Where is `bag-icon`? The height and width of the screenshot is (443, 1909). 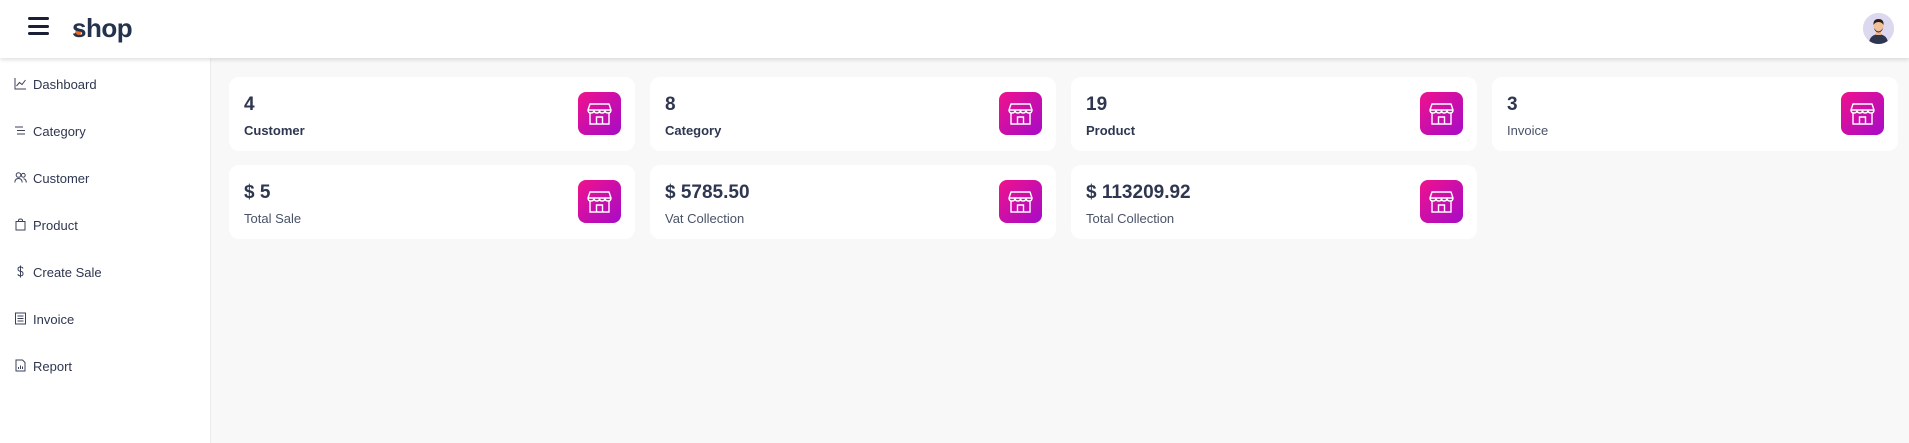 bag-icon is located at coordinates (20, 224).